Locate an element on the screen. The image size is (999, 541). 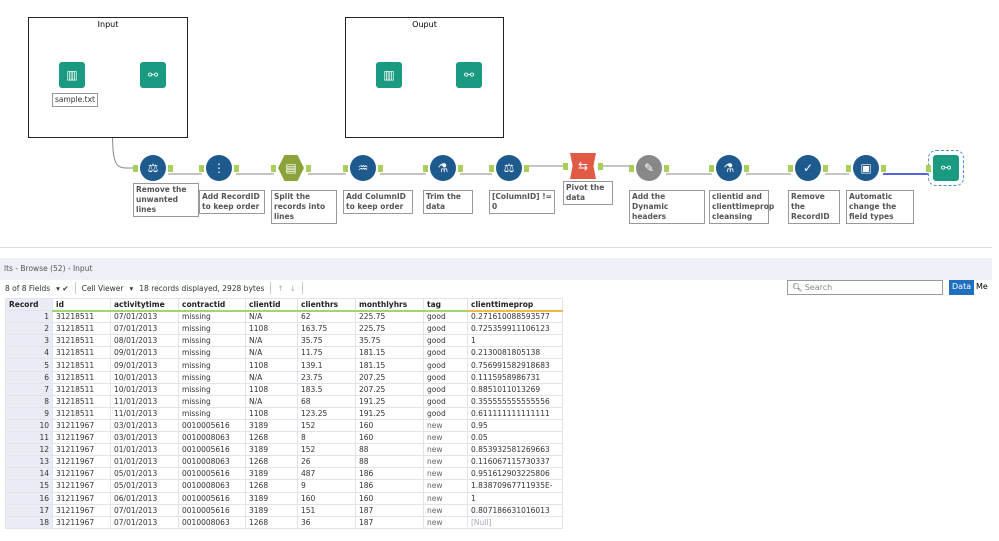
input-data-tool: ▥ is located at coordinates (72, 75).